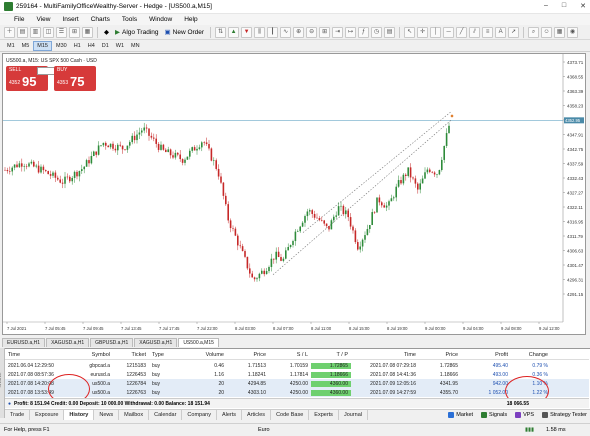 This screenshot has height=436, width=590. What do you see at coordinates (22, 32) in the screenshot?
I see `open-icon: ▤` at bounding box center [22, 32].